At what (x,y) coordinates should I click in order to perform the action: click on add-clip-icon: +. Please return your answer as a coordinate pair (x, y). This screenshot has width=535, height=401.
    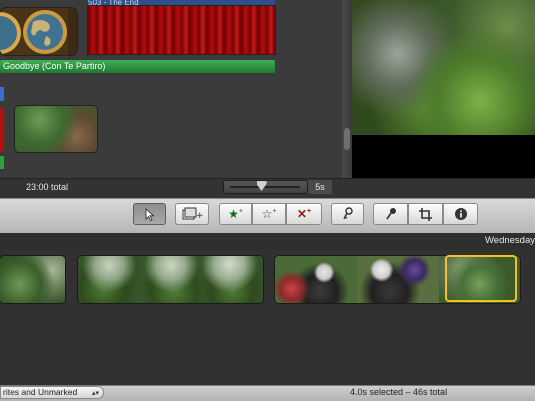
    Looking at the image, I should click on (192, 214).